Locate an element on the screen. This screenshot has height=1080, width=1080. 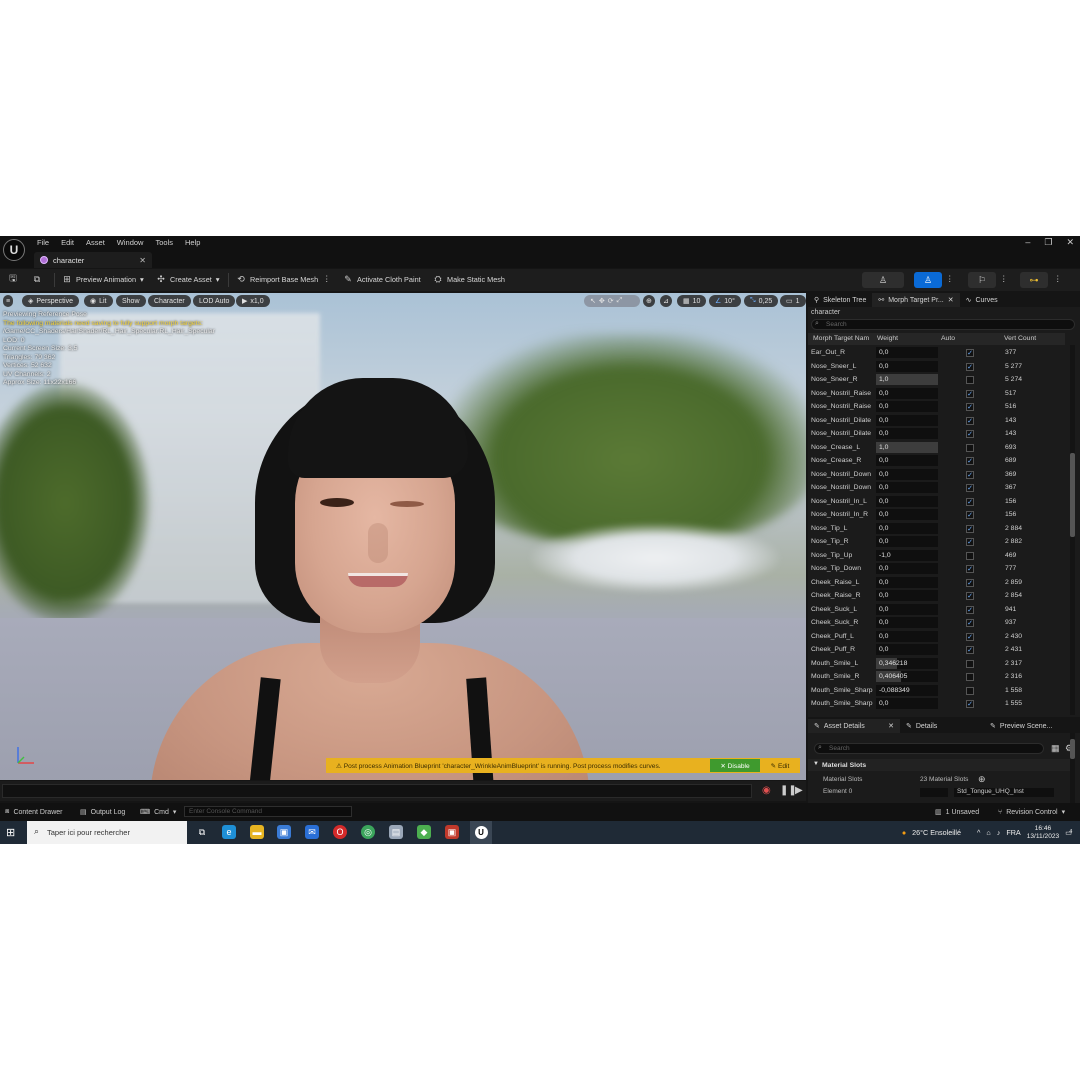
skeleton-mode-button: ♙ is located at coordinates (883, 280).